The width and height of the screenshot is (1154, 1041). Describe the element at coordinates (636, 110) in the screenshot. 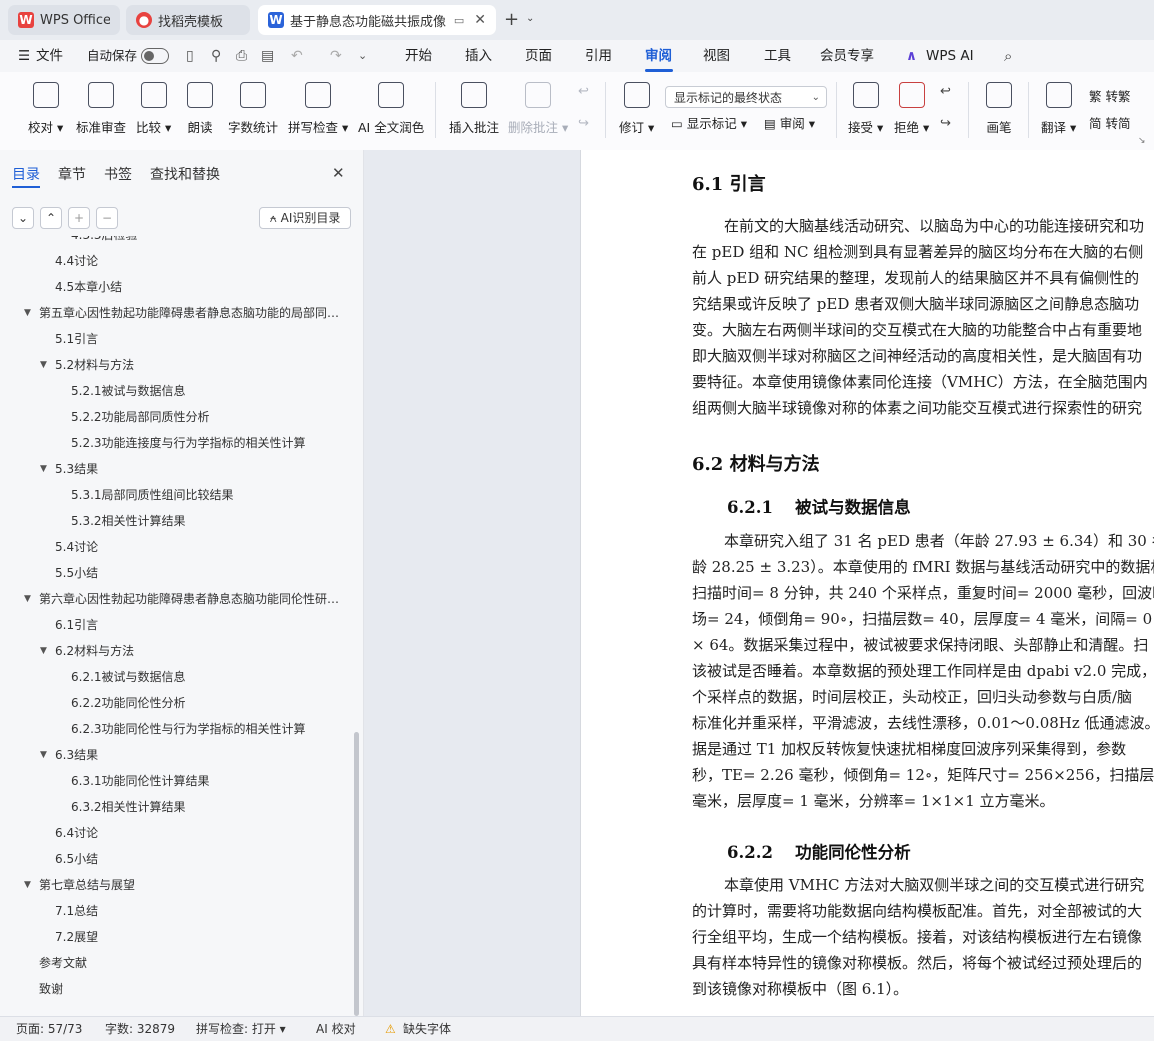

I see `track-changes-button: 修订 ▾` at that location.